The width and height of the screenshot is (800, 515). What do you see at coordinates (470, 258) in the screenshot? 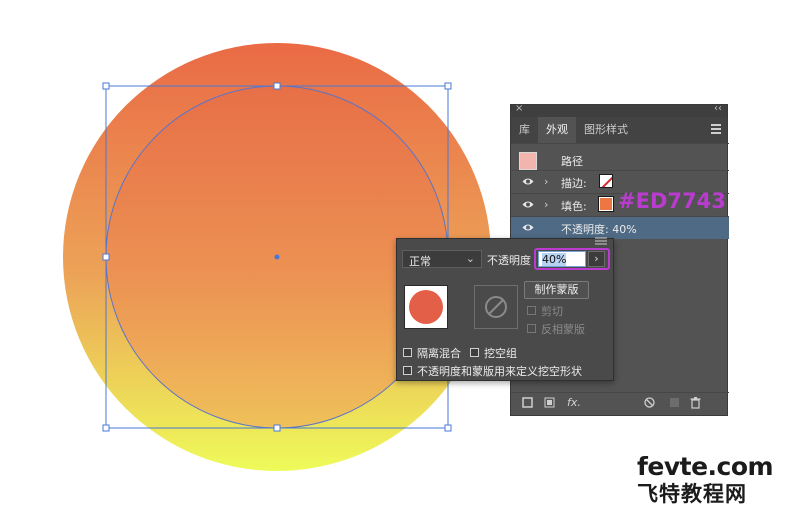
I see `chevron-down-icon: ⌄` at bounding box center [470, 258].